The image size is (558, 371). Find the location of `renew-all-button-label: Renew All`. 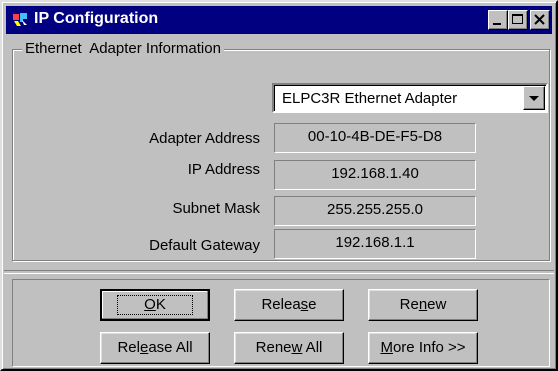

renew-all-button-label: Renew All is located at coordinates (289, 347).